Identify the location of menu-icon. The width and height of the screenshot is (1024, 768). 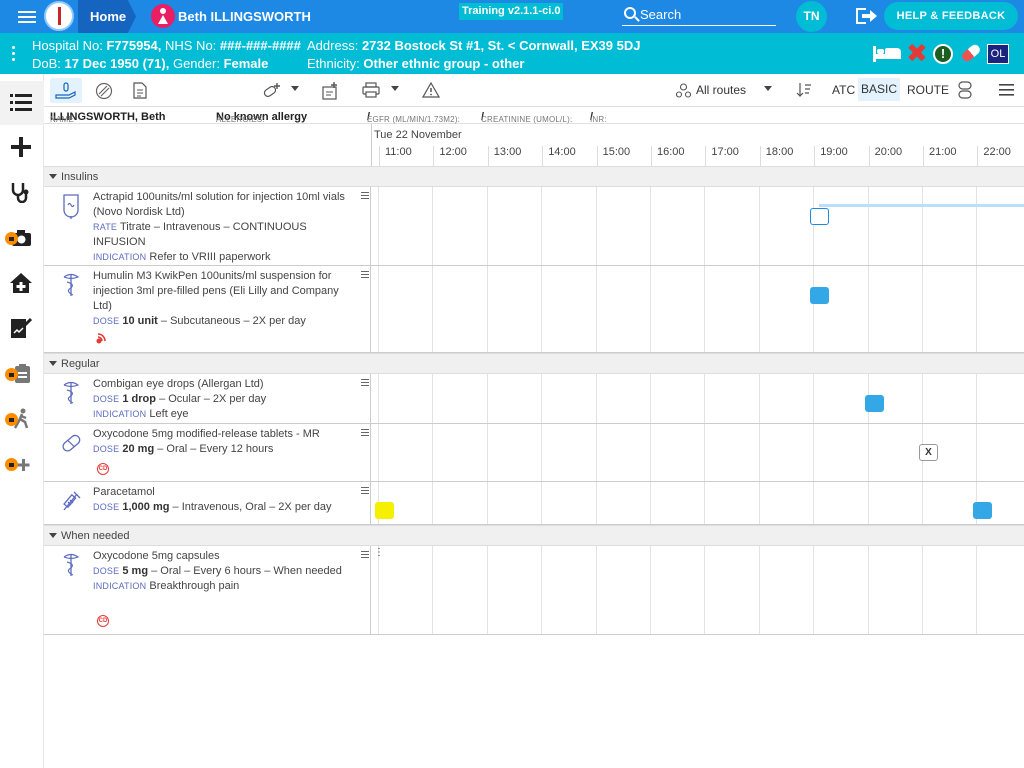
(27, 16).